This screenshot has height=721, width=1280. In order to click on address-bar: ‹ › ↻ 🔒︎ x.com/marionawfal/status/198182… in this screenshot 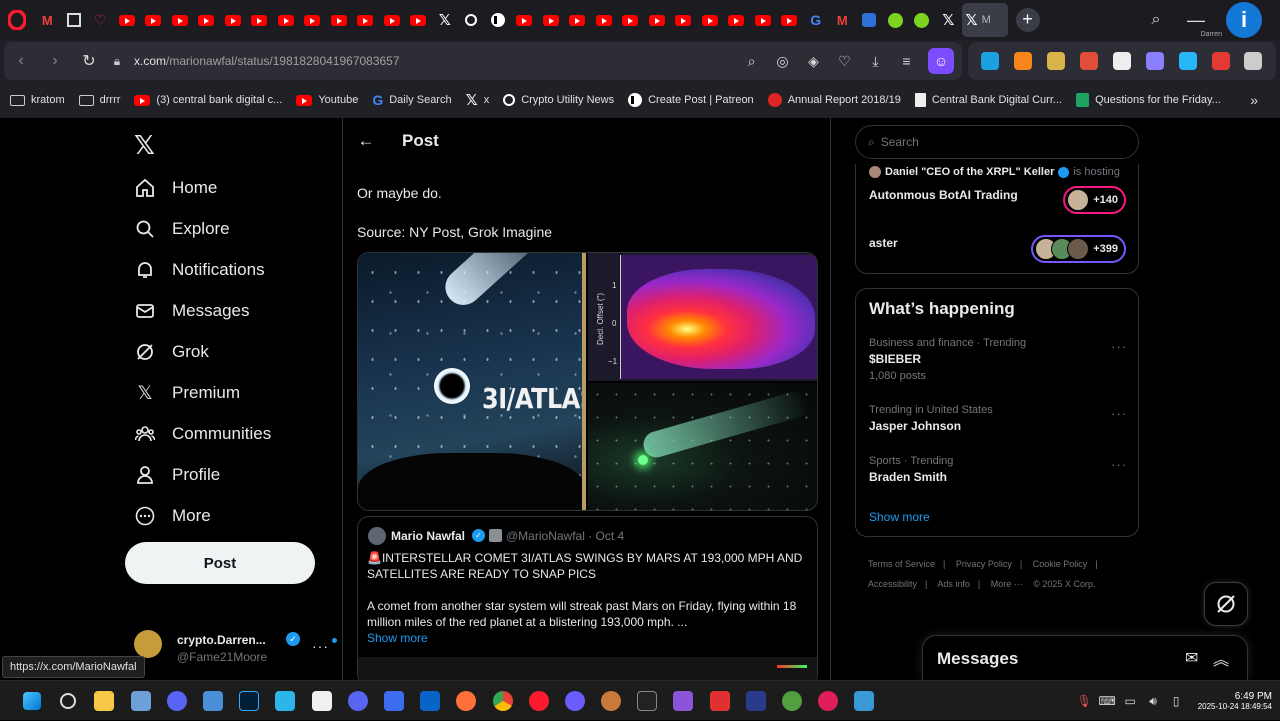, I will do `click(483, 61)`.